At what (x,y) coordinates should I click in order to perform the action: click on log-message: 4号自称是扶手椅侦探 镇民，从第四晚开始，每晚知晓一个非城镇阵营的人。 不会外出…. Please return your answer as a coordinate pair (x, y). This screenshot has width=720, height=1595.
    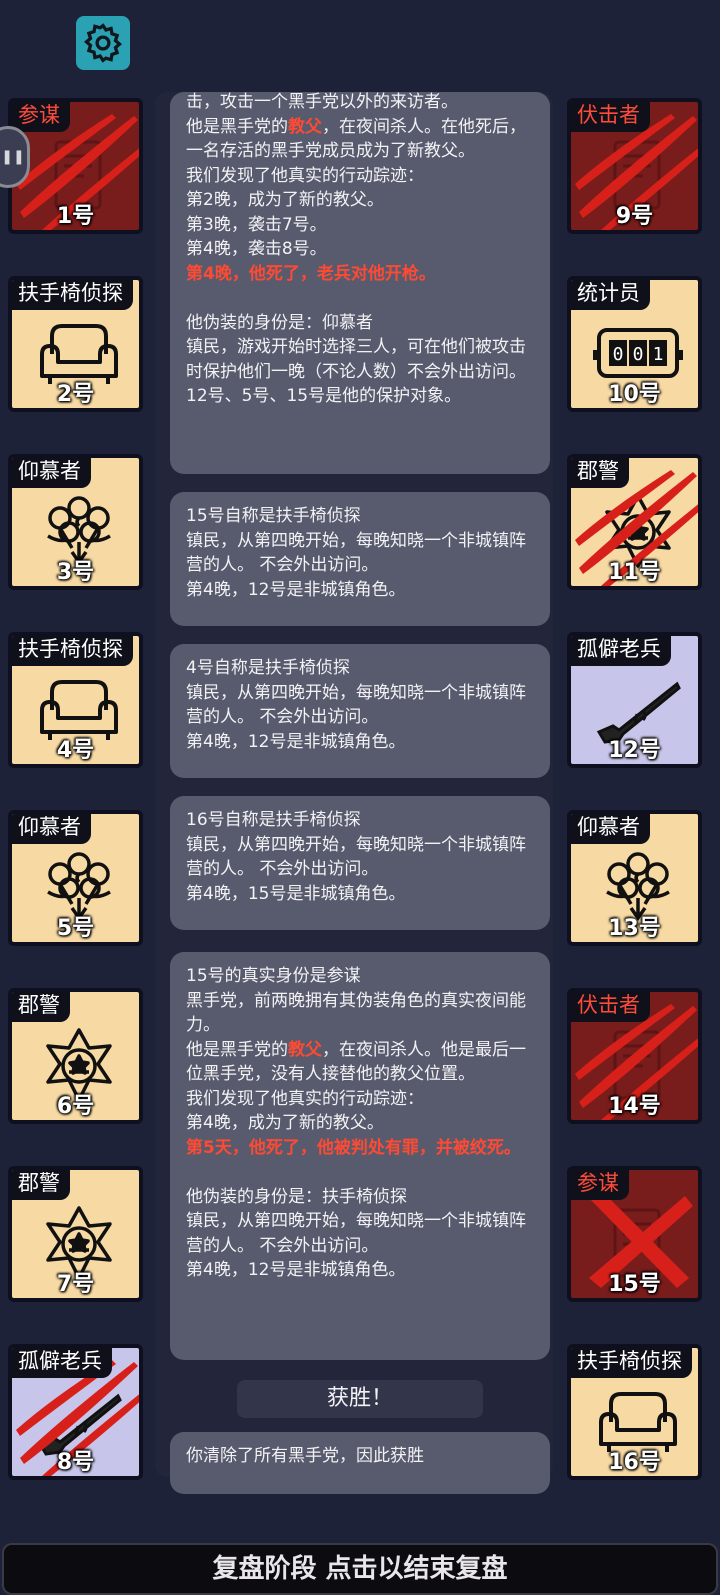
    Looking at the image, I should click on (360, 711).